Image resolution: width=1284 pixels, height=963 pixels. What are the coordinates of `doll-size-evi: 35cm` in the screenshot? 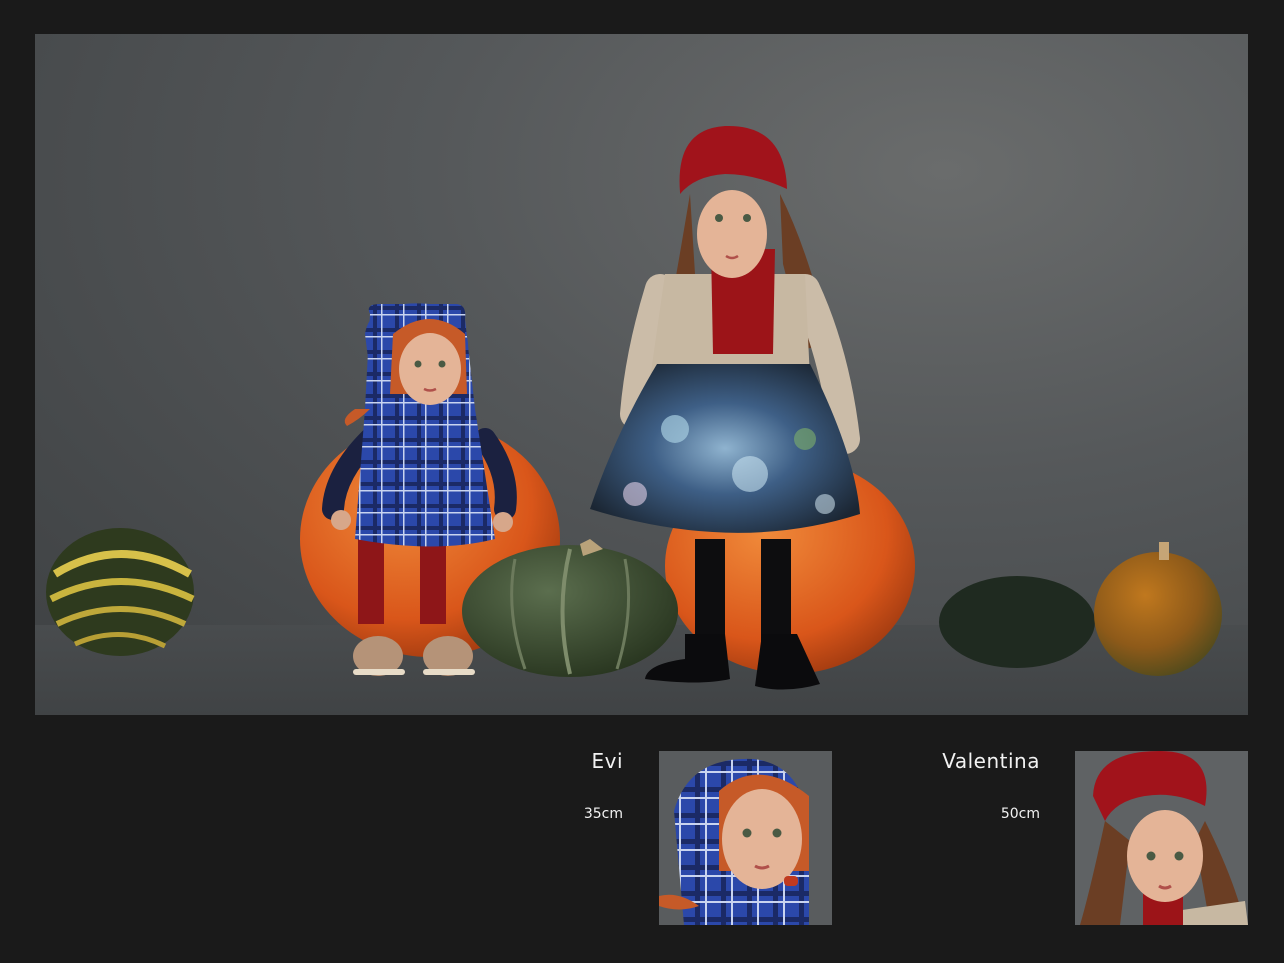 It's located at (603, 814).